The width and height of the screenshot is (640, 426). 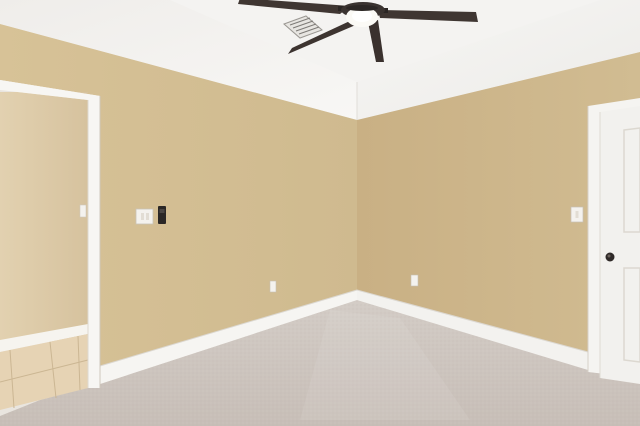 I want to click on right-door, so click(x=613, y=241).